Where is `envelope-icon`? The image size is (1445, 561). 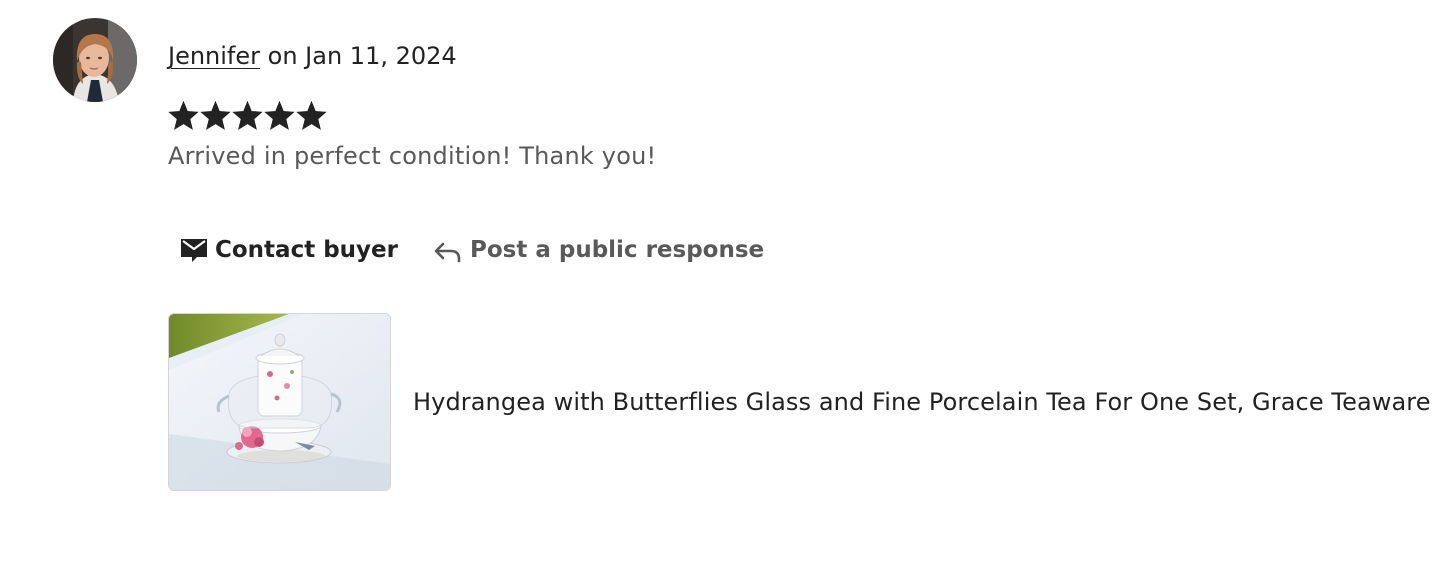 envelope-icon is located at coordinates (194, 250).